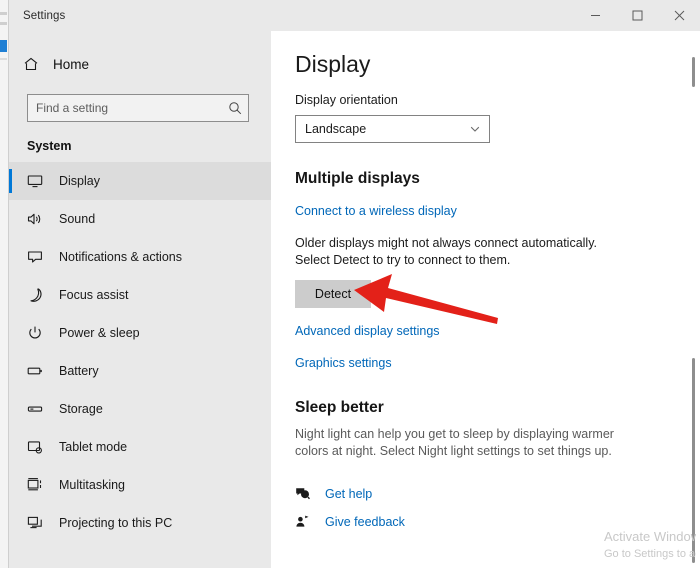 Image resolution: width=700 pixels, height=568 pixels. I want to click on sidebar-item-label: Tablet mode, so click(93, 447).